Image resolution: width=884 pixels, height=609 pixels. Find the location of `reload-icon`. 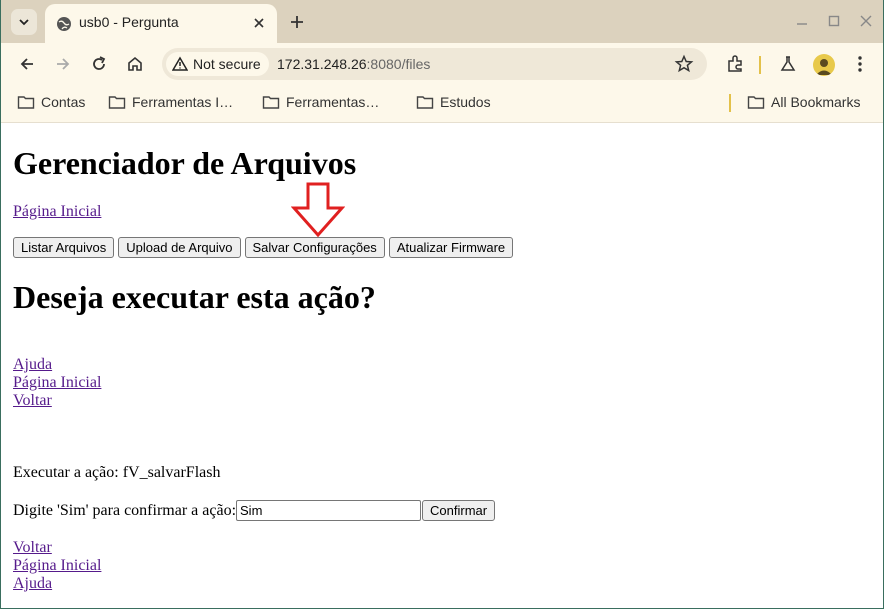

reload-icon is located at coordinates (99, 64).